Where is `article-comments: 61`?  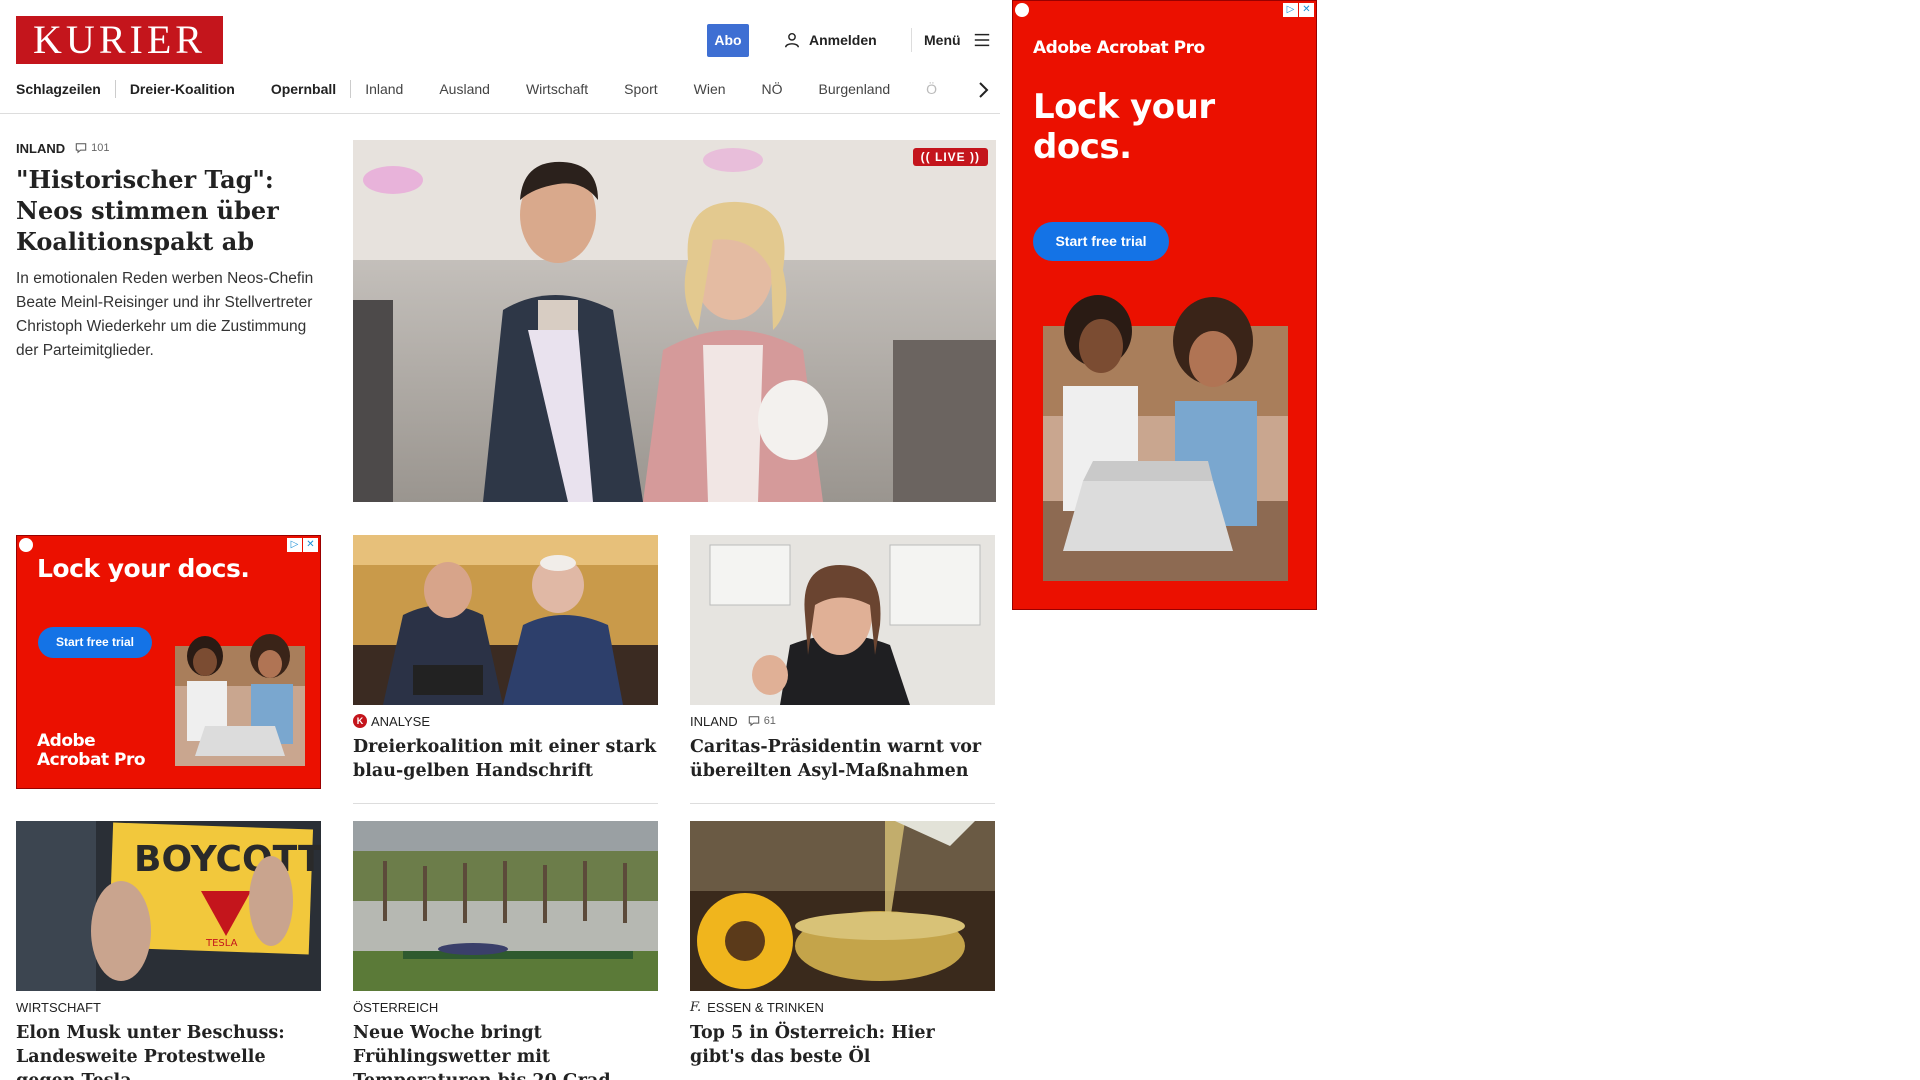
article-comments: 61 is located at coordinates (762, 721).